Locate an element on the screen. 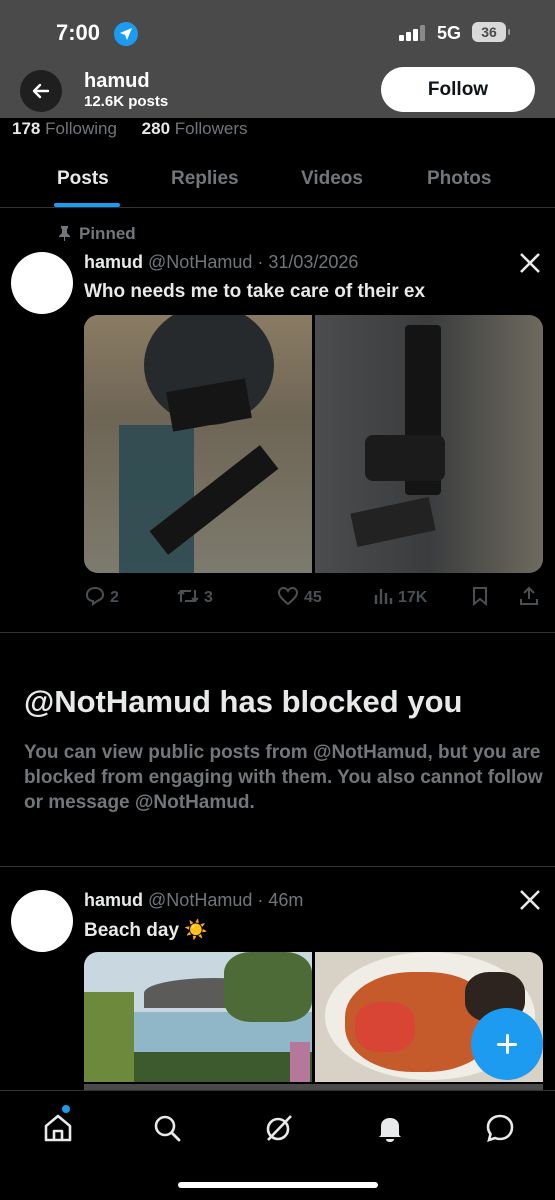 This screenshot has width=555, height=1200. back-arrow-icon is located at coordinates (41, 91).